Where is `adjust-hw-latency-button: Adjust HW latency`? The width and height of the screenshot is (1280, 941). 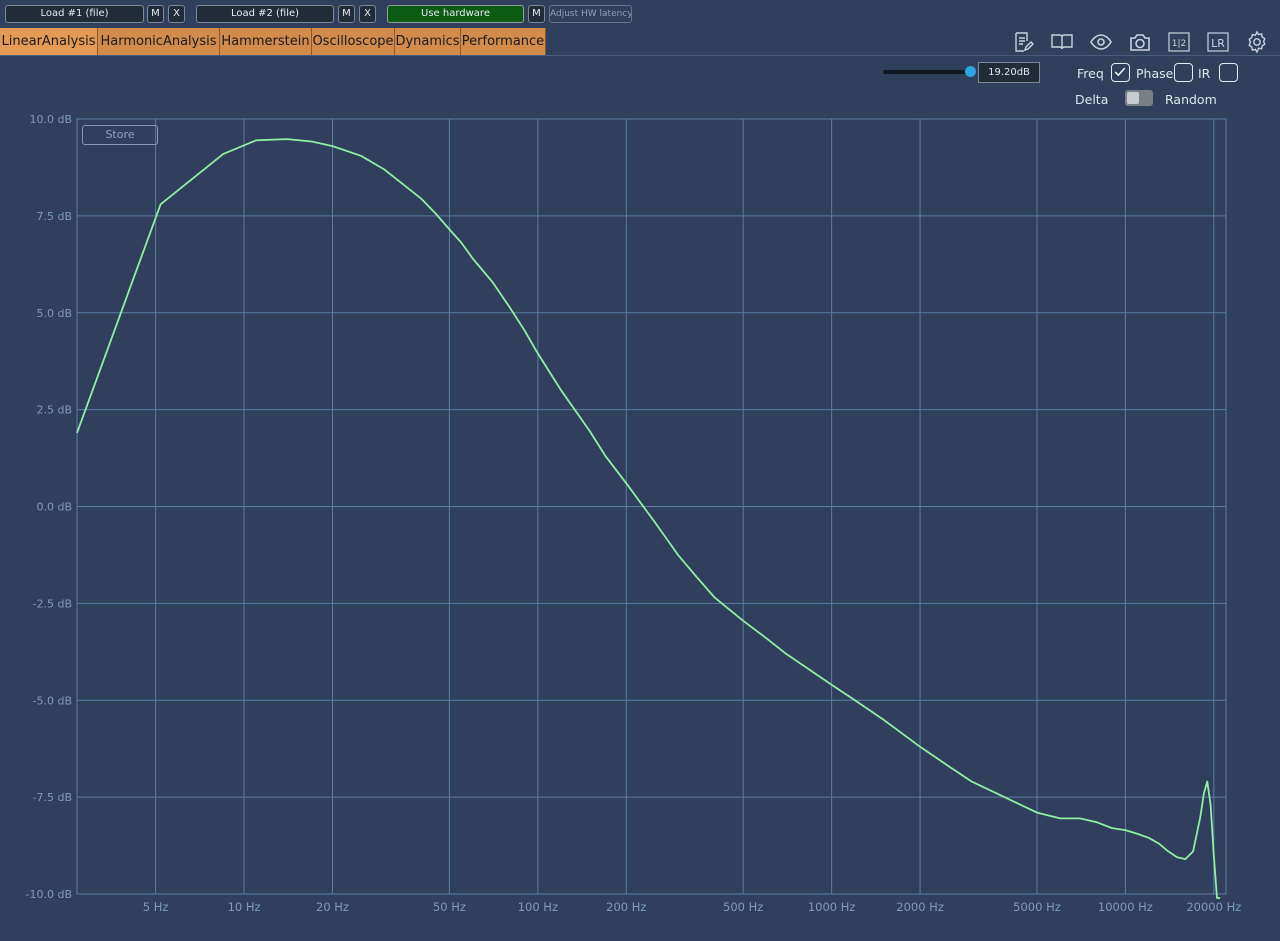
adjust-hw-latency-button: Adjust HW latency is located at coordinates (590, 14).